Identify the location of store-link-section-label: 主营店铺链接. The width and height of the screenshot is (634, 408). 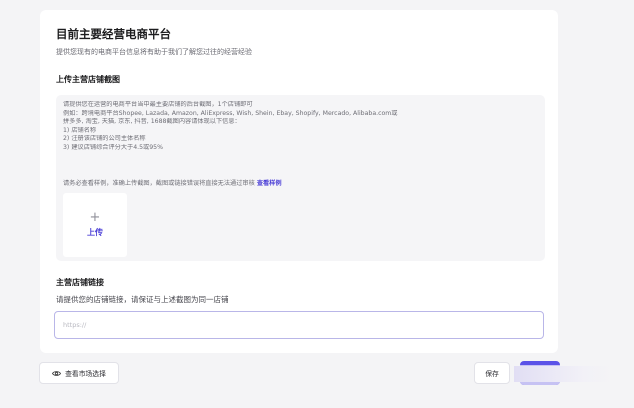
(80, 282).